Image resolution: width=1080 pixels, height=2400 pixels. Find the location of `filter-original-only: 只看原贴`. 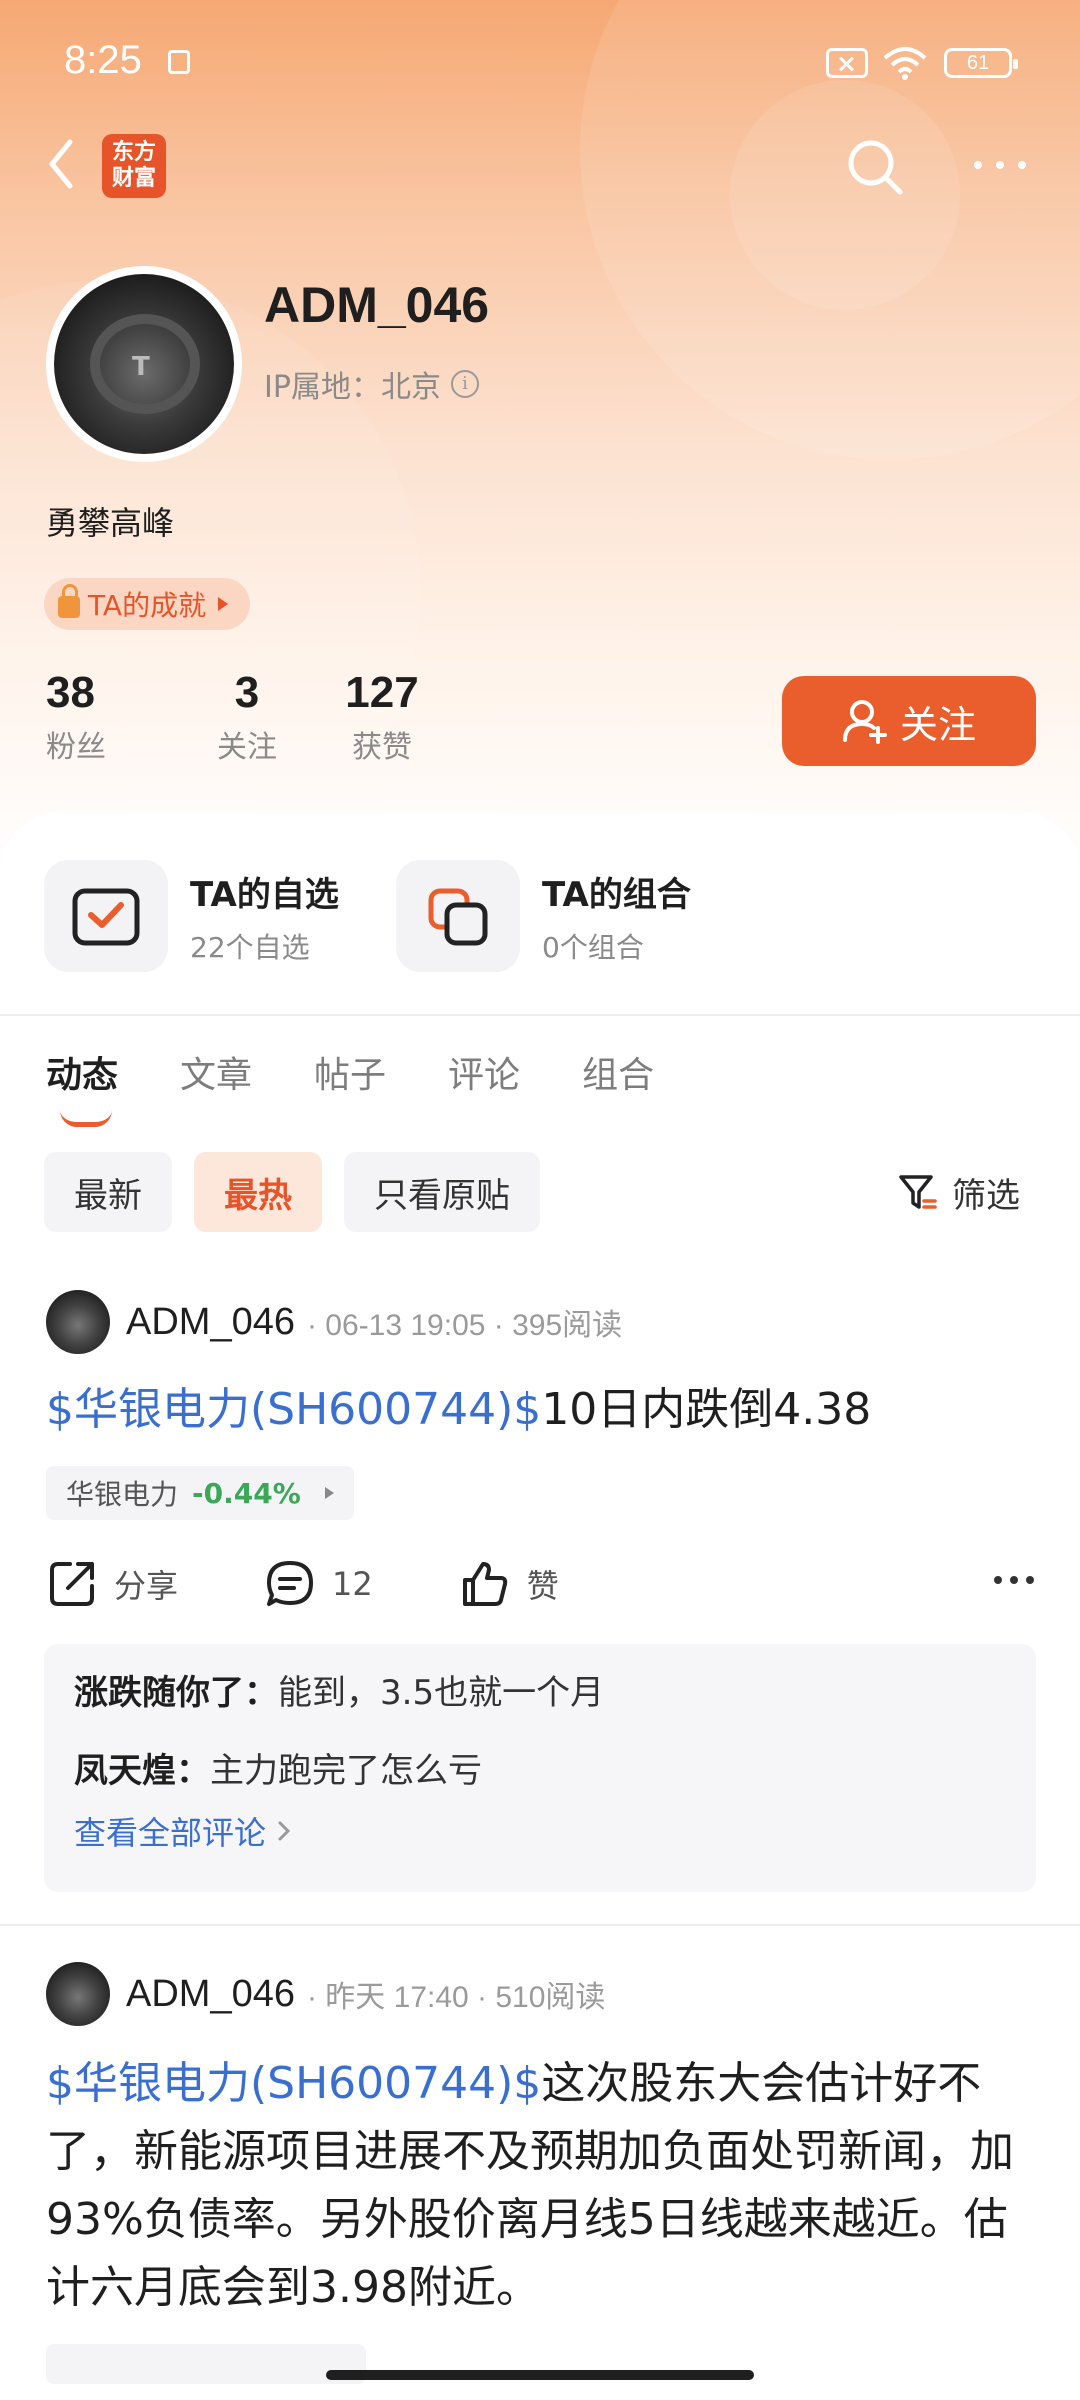

filter-original-only: 只看原贴 is located at coordinates (442, 1192).